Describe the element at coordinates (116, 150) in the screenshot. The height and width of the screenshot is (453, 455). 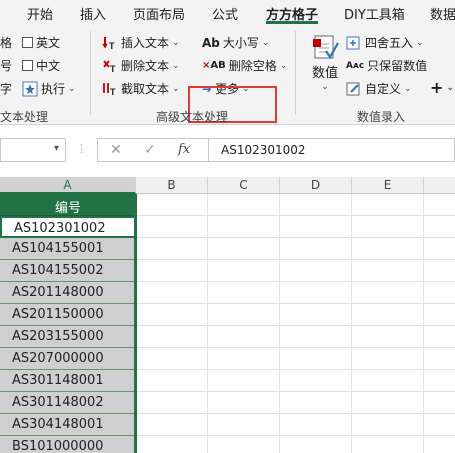
I see `cancel-icon: ✕` at that location.